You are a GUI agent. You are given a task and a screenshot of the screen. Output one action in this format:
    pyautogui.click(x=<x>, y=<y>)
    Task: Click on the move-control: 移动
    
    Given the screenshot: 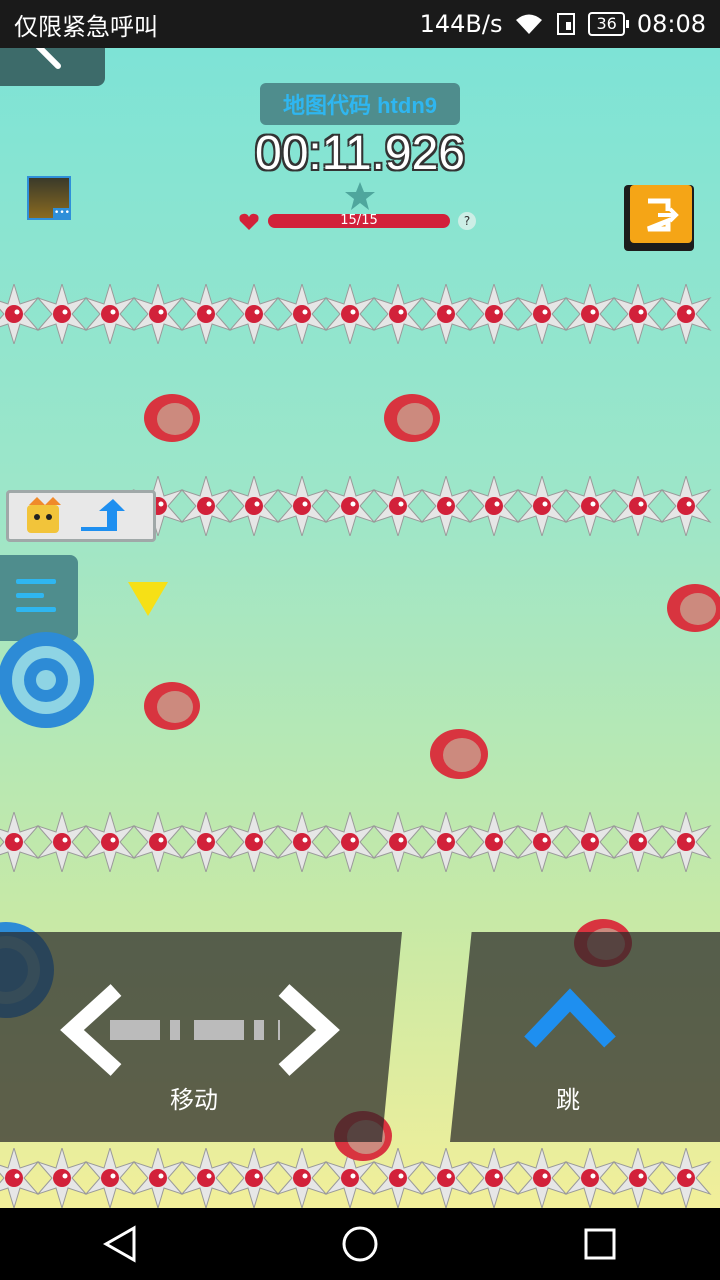 What is the action you would take?
    pyautogui.click(x=201, y=1037)
    